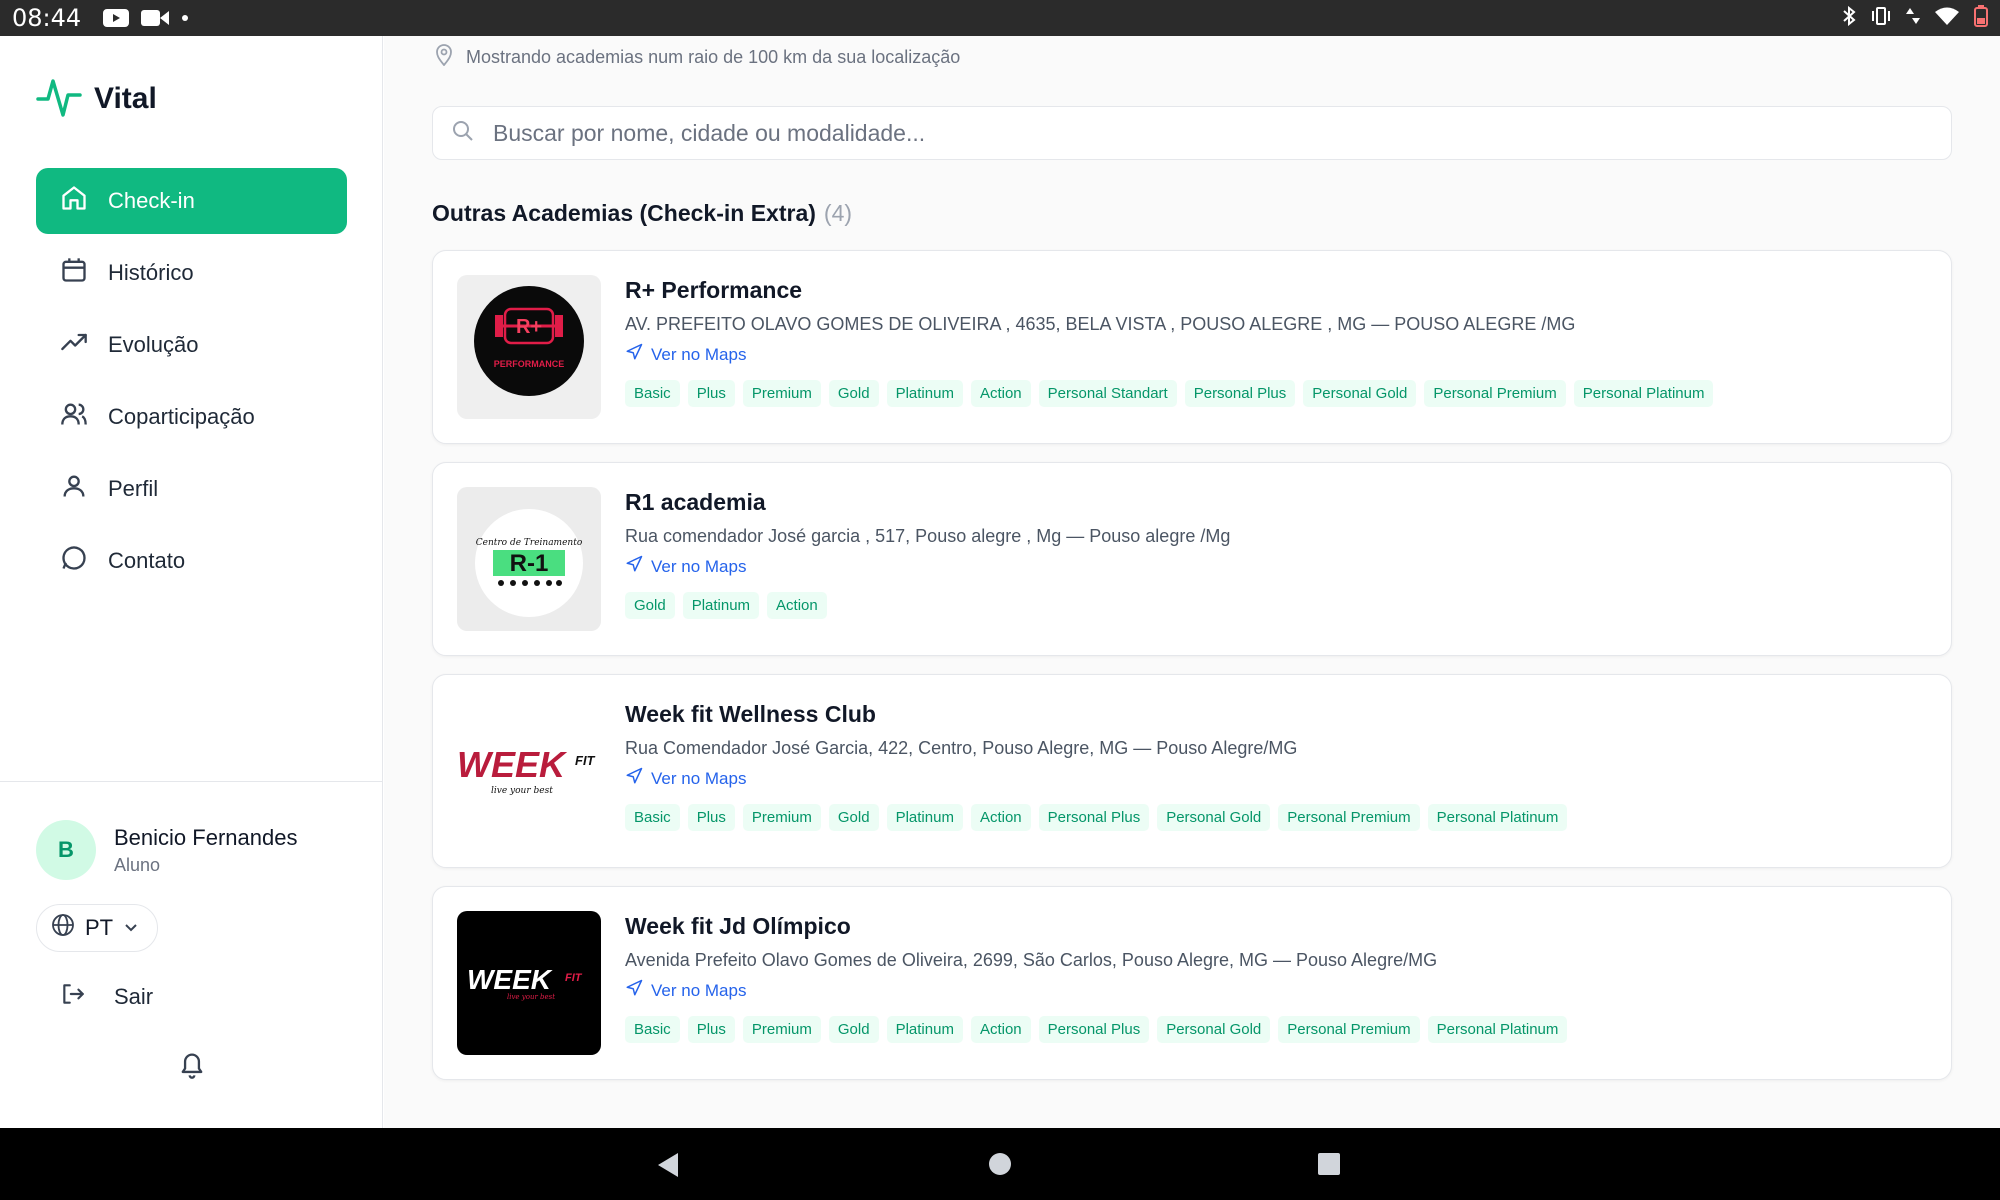  I want to click on svg-text: R-1, so click(529, 563).